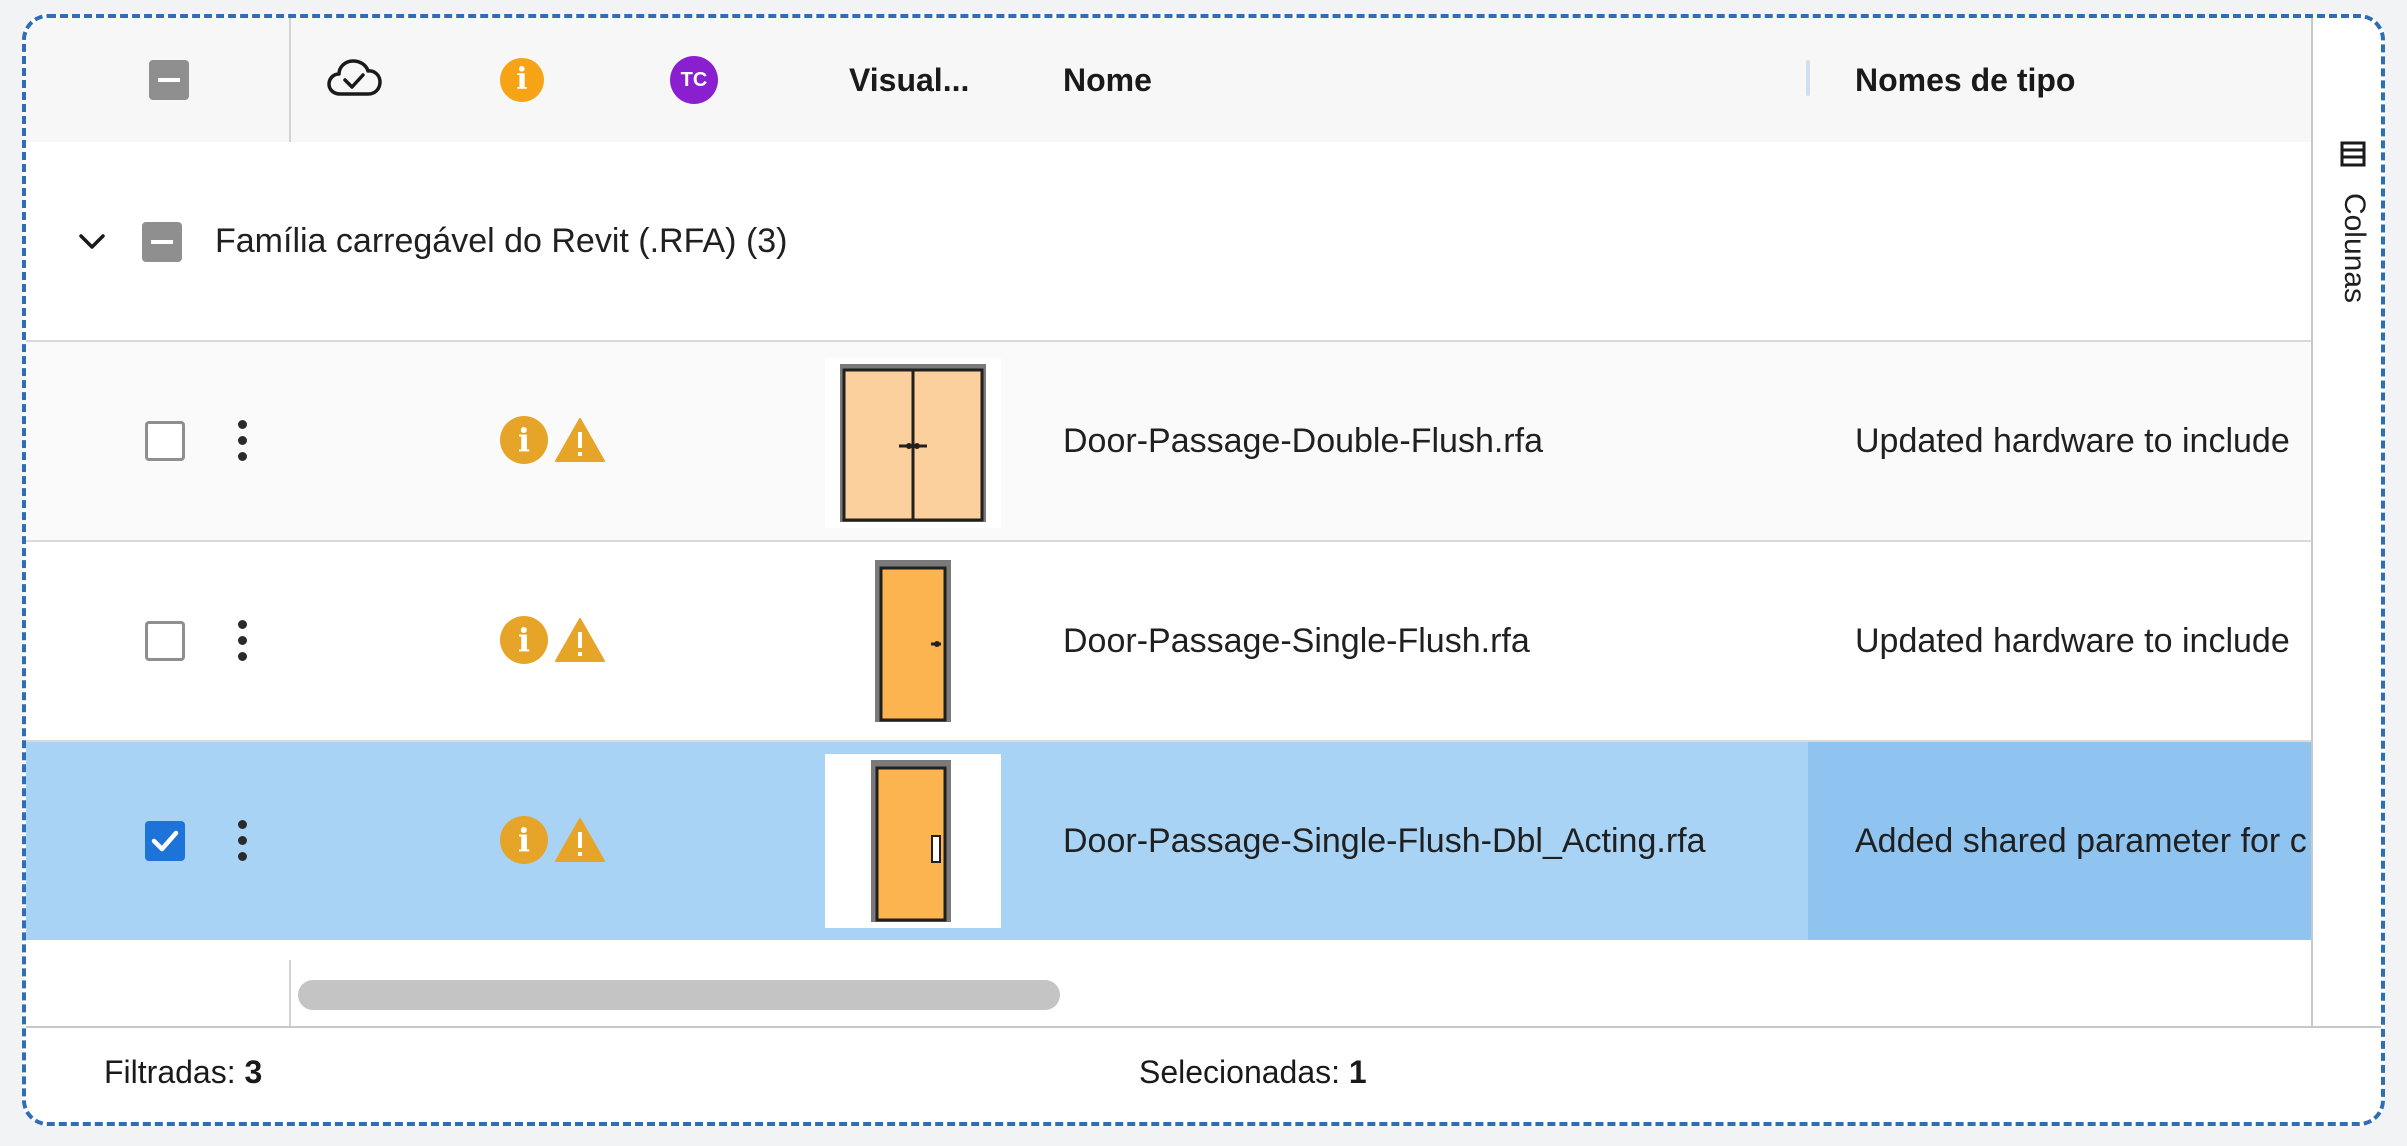  I want to click on thumbnail-double-door, so click(913, 443).